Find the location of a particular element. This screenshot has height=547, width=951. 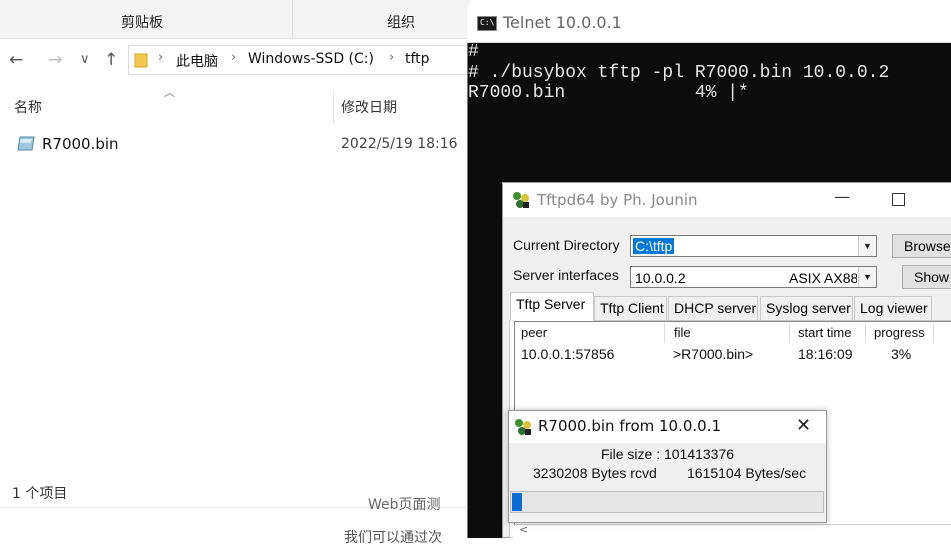

terminal-line: R7000.bin 4% |* is located at coordinates (608, 93).